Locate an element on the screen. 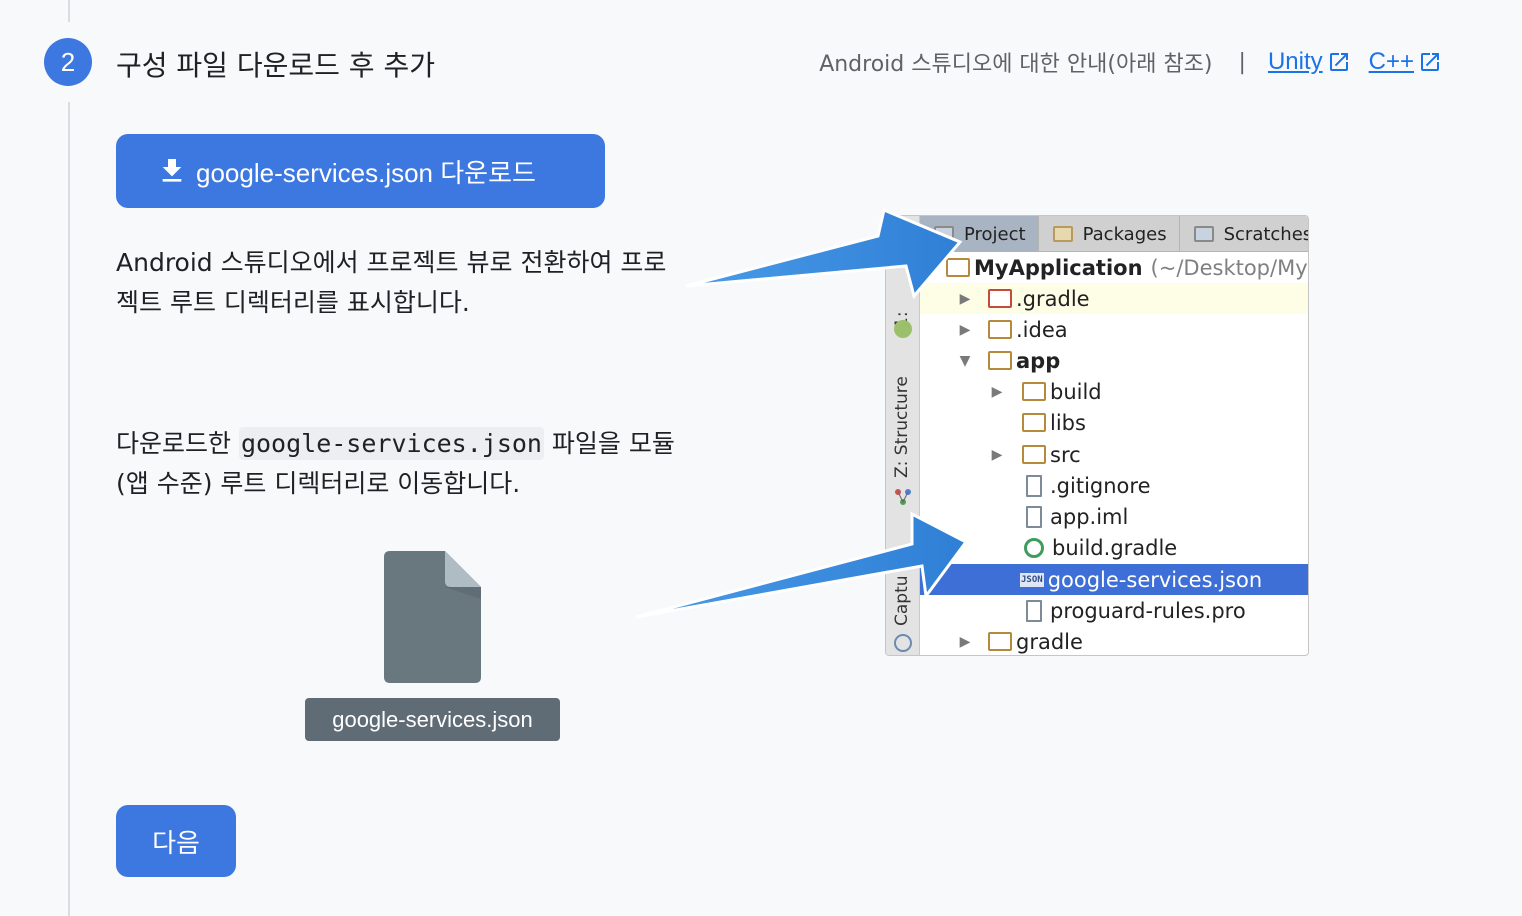  tree-item-label: google-services.json is located at coordinates (1155, 579).